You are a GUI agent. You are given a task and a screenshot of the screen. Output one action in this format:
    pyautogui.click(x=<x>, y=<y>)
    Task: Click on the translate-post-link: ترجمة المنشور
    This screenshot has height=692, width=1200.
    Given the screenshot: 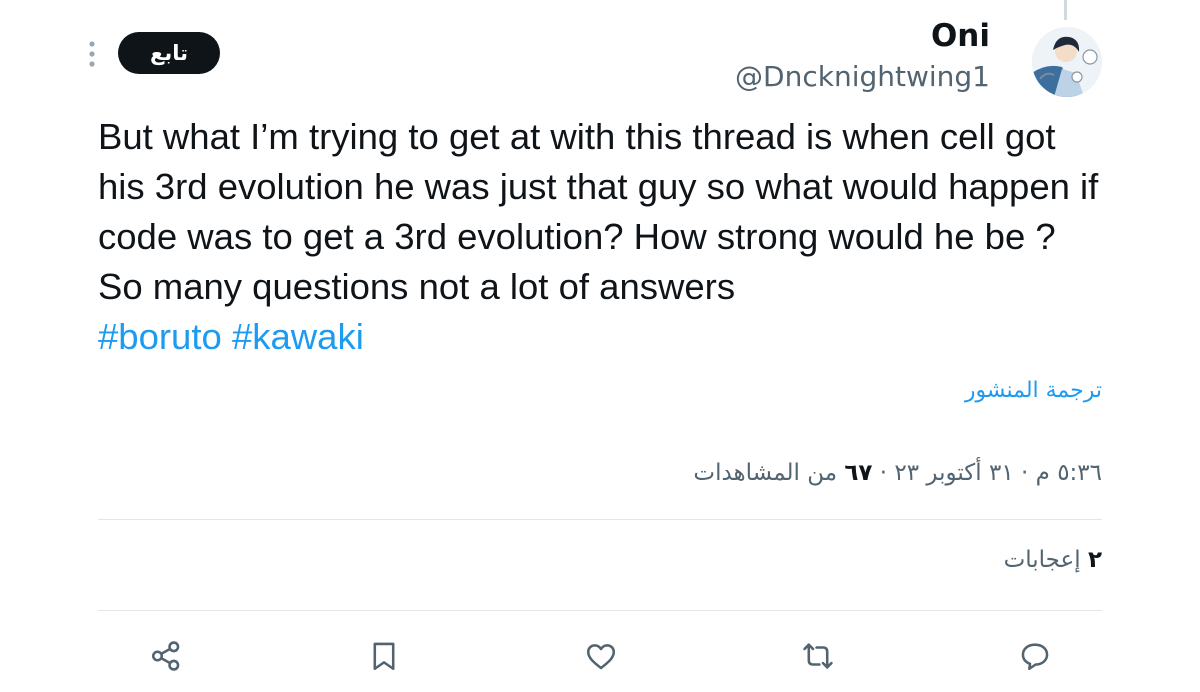 What is the action you would take?
    pyautogui.click(x=1033, y=390)
    